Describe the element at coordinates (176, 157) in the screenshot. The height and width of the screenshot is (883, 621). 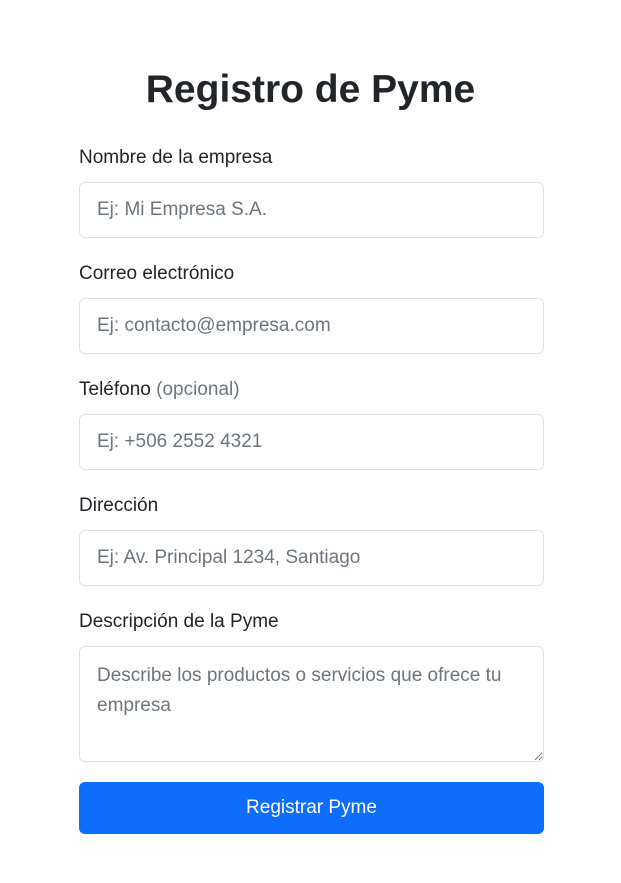
I see `company-name-label: Nombre de la empresa` at that location.